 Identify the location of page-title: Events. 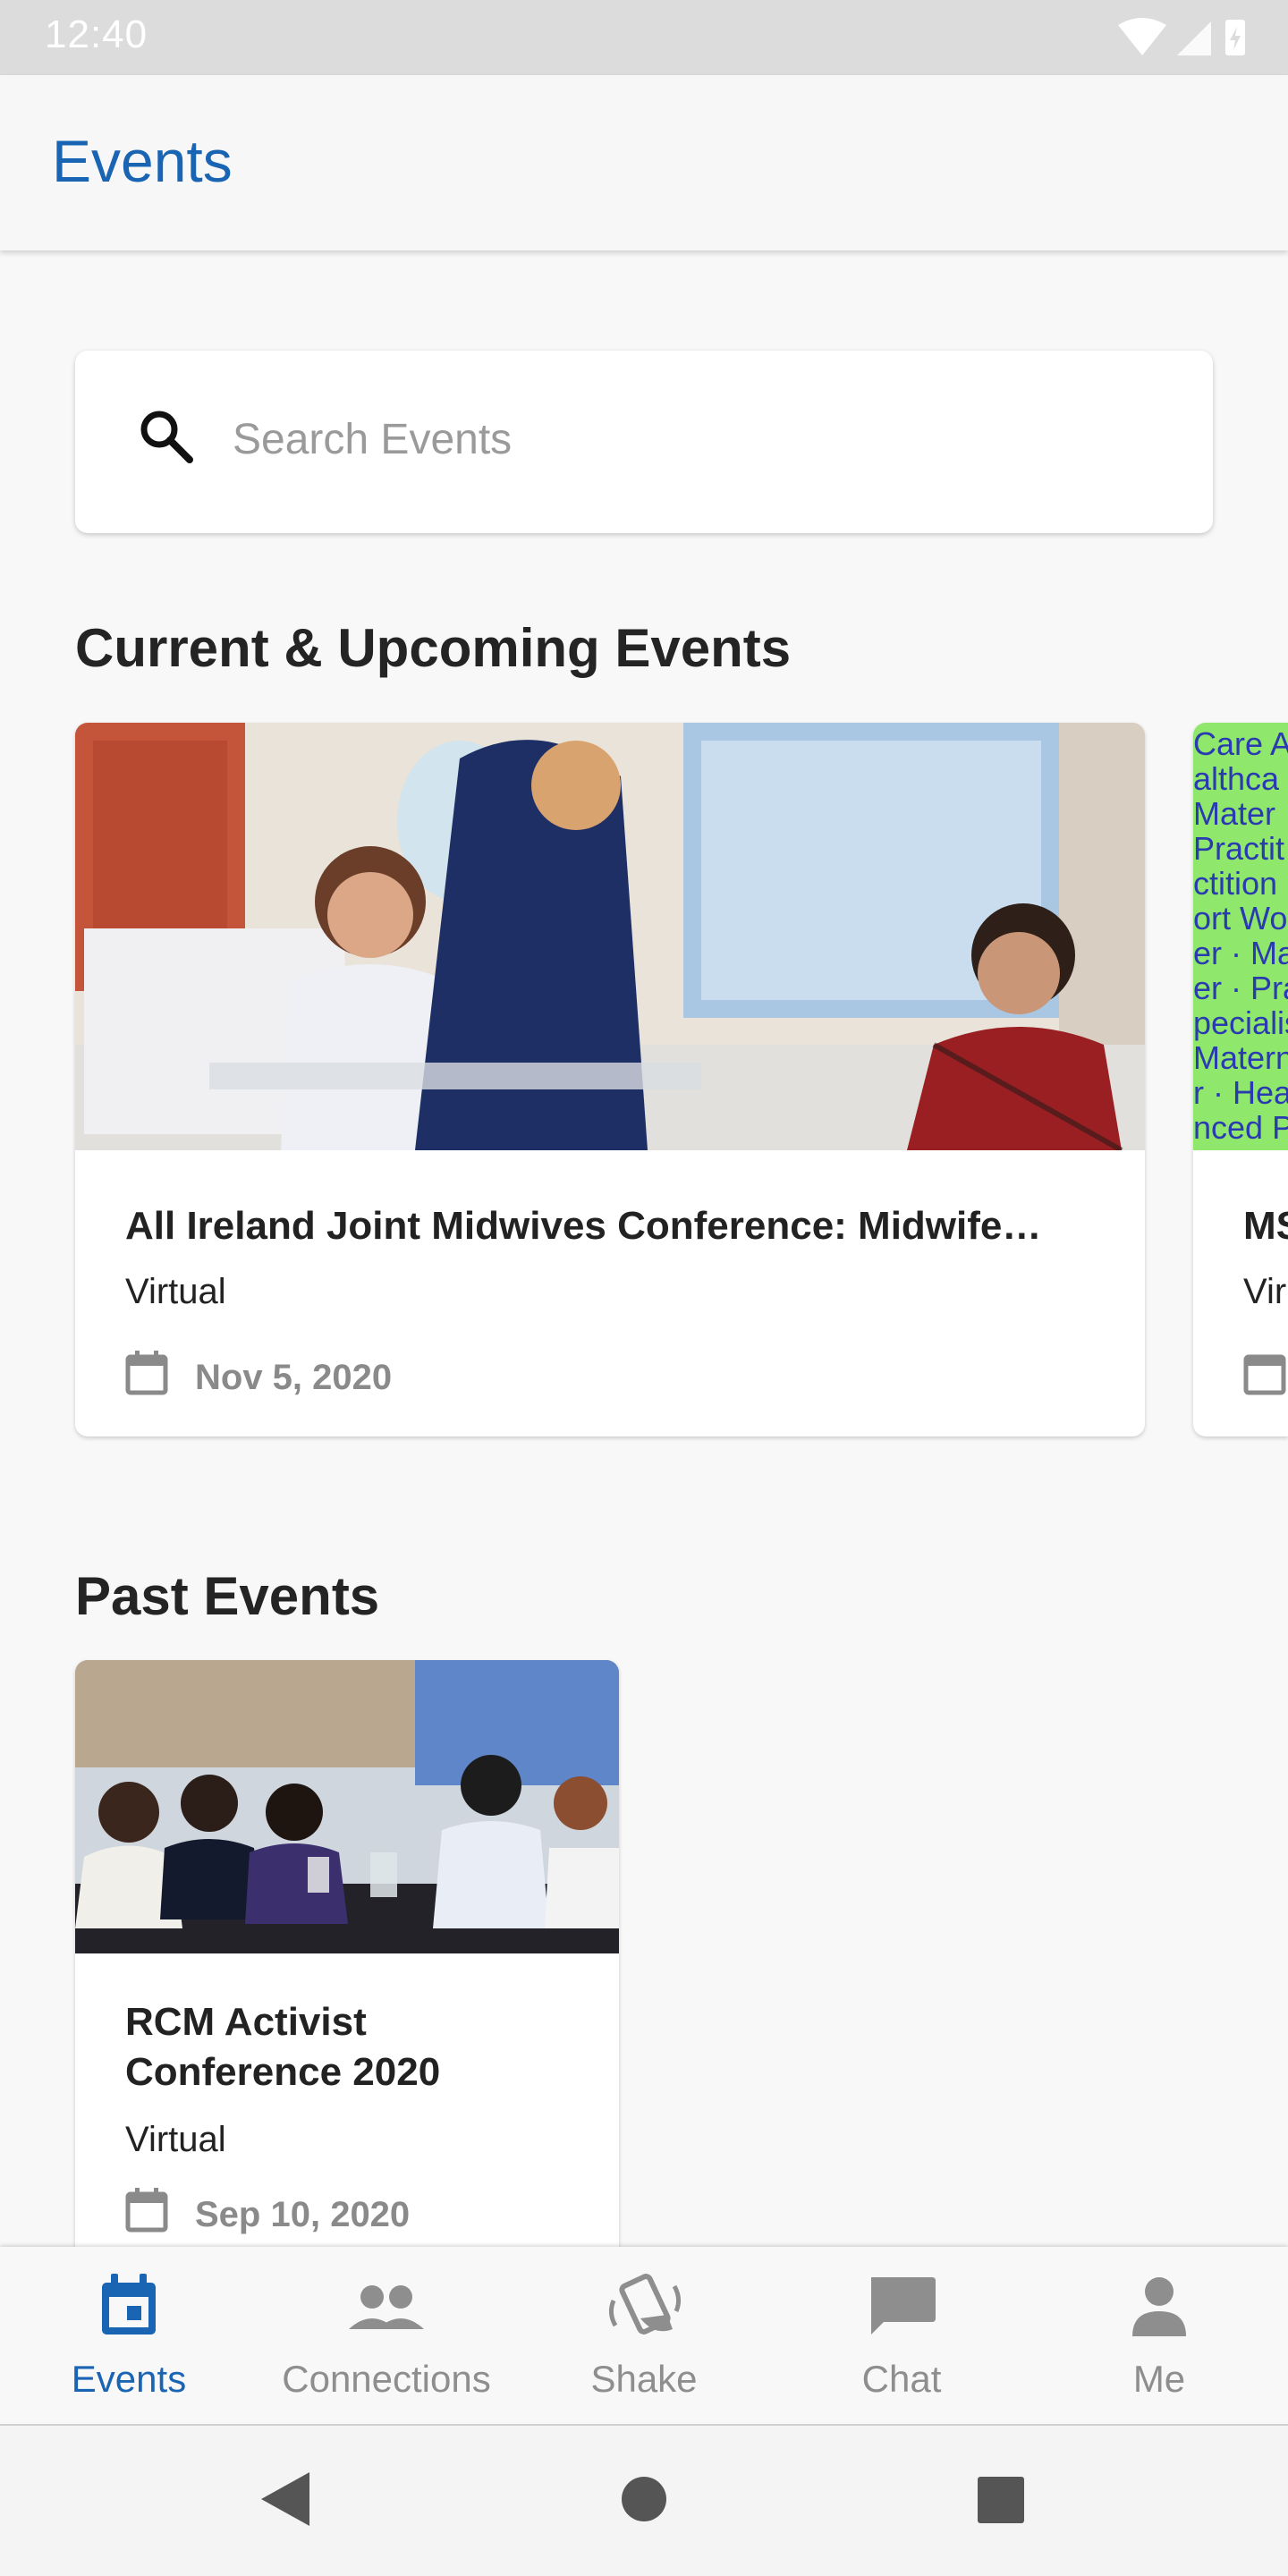
(142, 161).